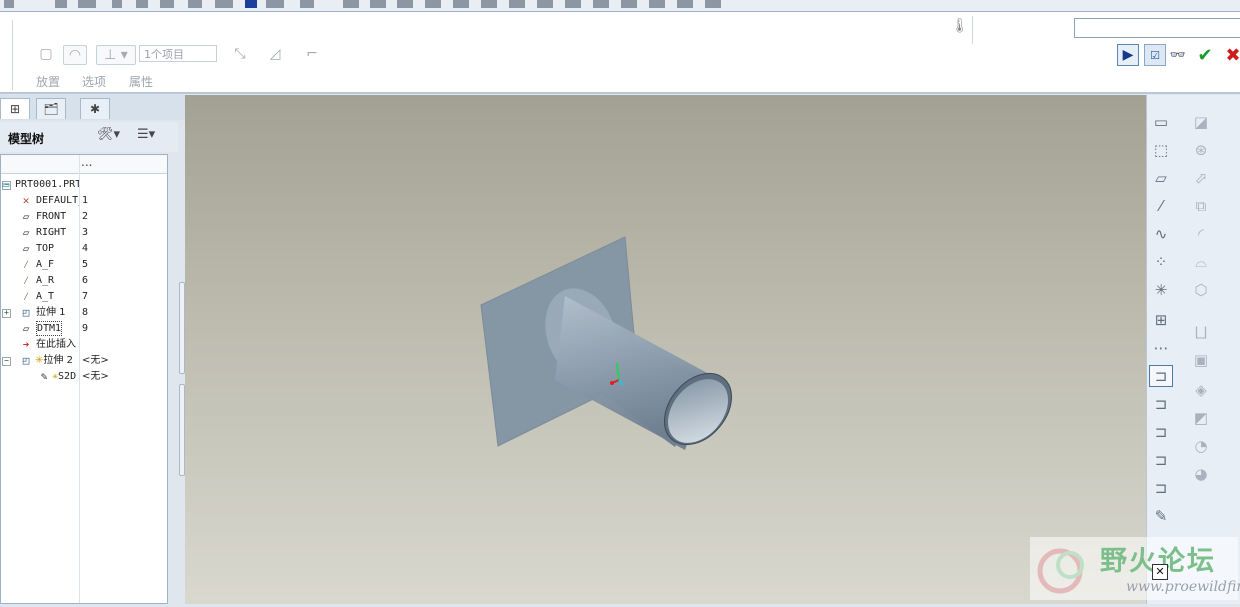 The width and height of the screenshot is (1240, 607). I want to click on surface-icon: ◠, so click(75, 55).